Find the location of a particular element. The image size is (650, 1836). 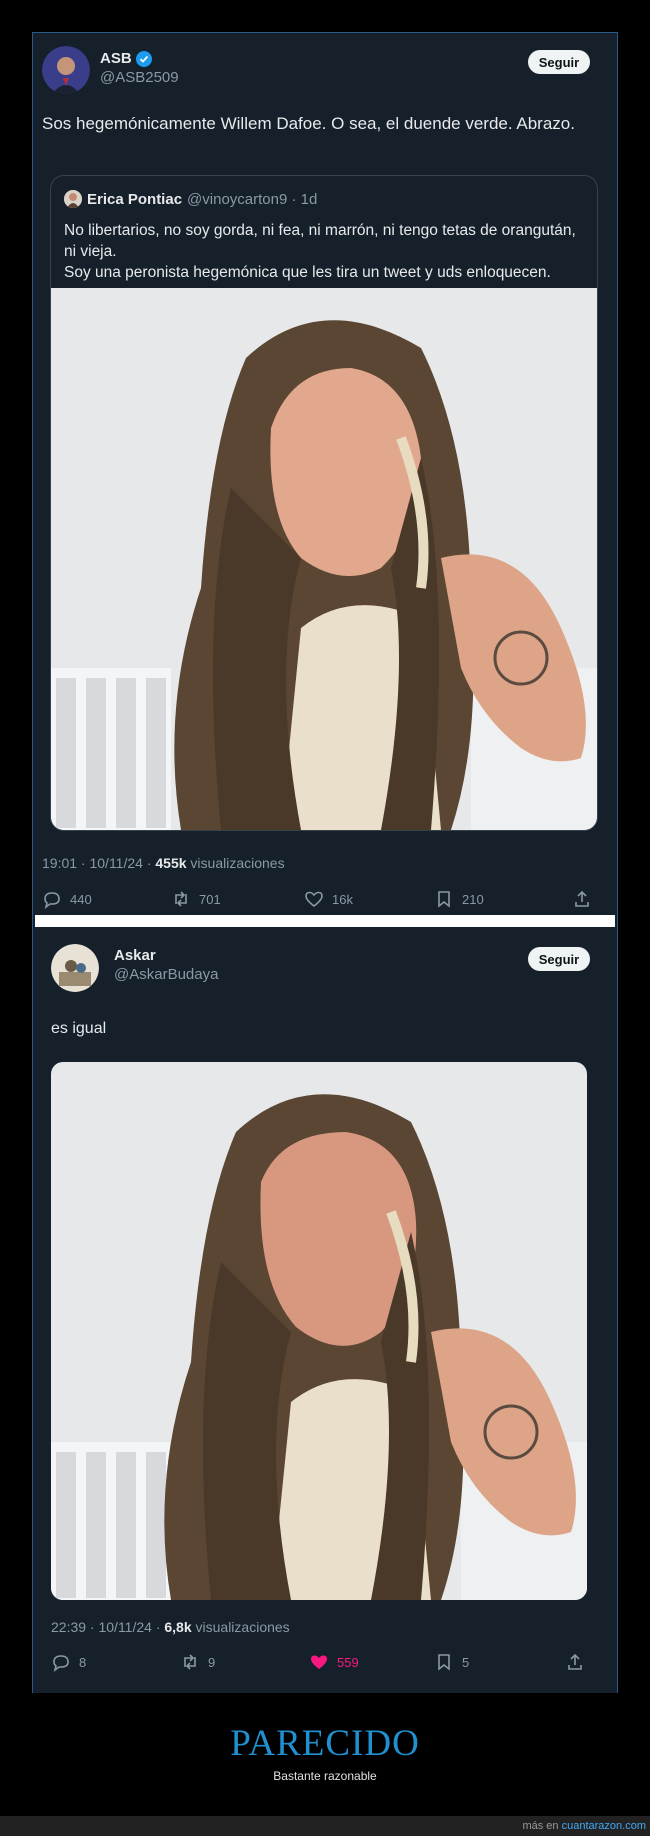

retweet-count: 9 is located at coordinates (212, 1662).